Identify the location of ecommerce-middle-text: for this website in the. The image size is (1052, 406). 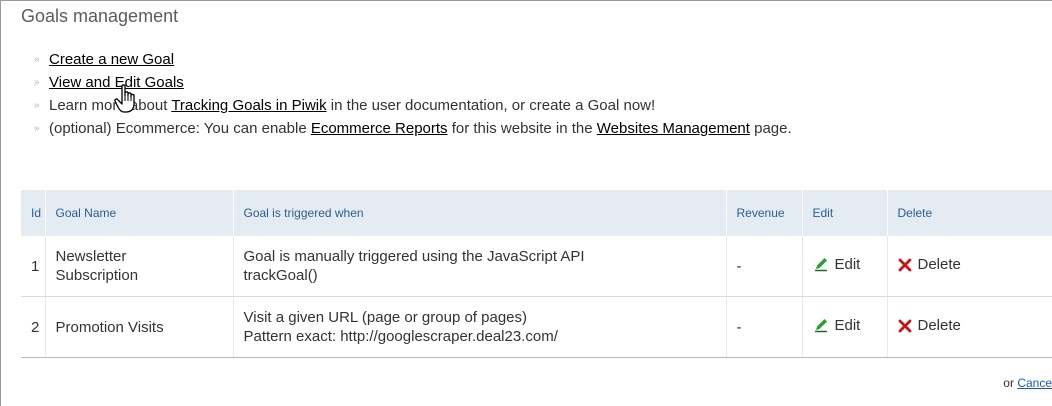
(522, 128).